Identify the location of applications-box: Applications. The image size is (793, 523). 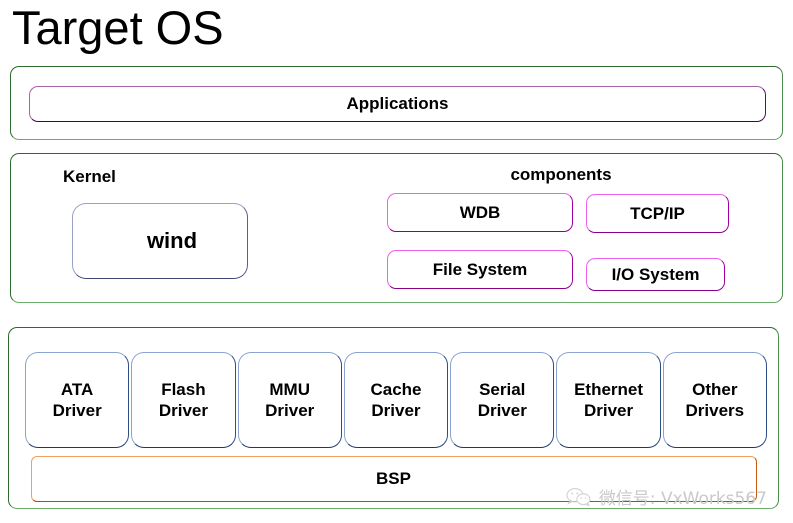
(397, 104).